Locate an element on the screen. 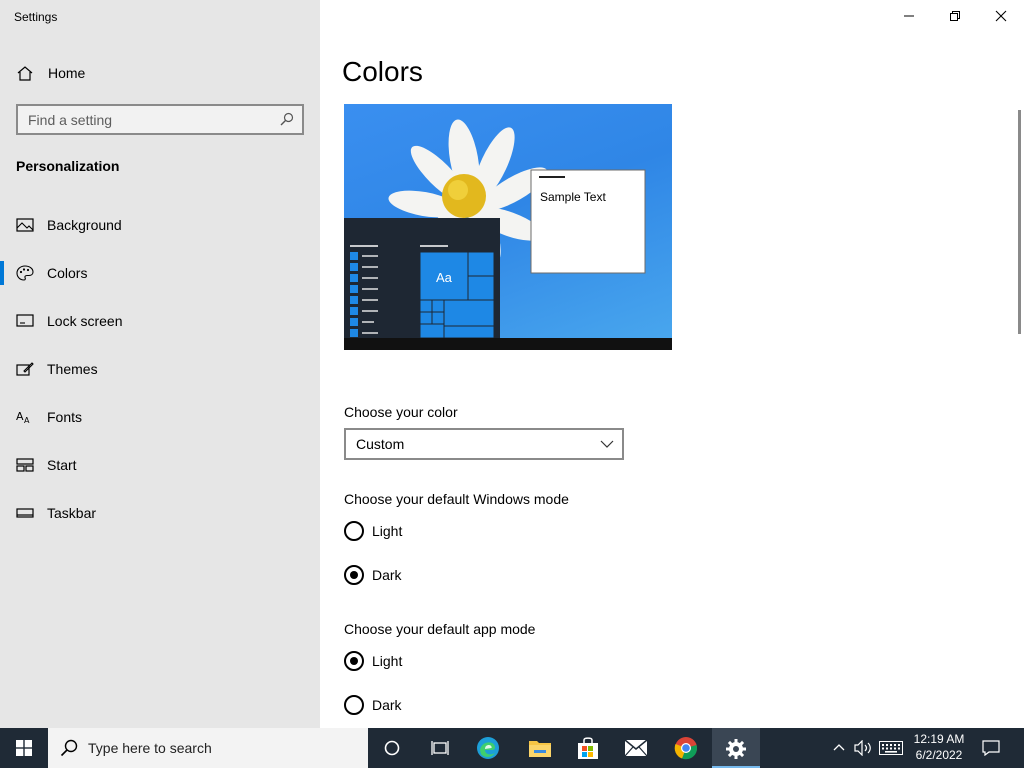 The height and width of the screenshot is (768, 1024). sidebar-item-start: Start is located at coordinates (160, 465).